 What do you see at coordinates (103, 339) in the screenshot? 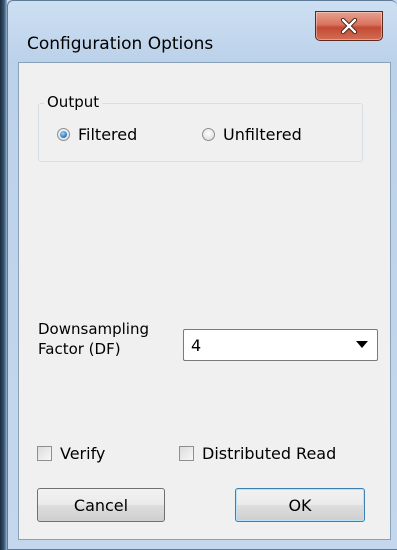
I see `downsampling-factor-label: Downsampling Factor (DF)` at bounding box center [103, 339].